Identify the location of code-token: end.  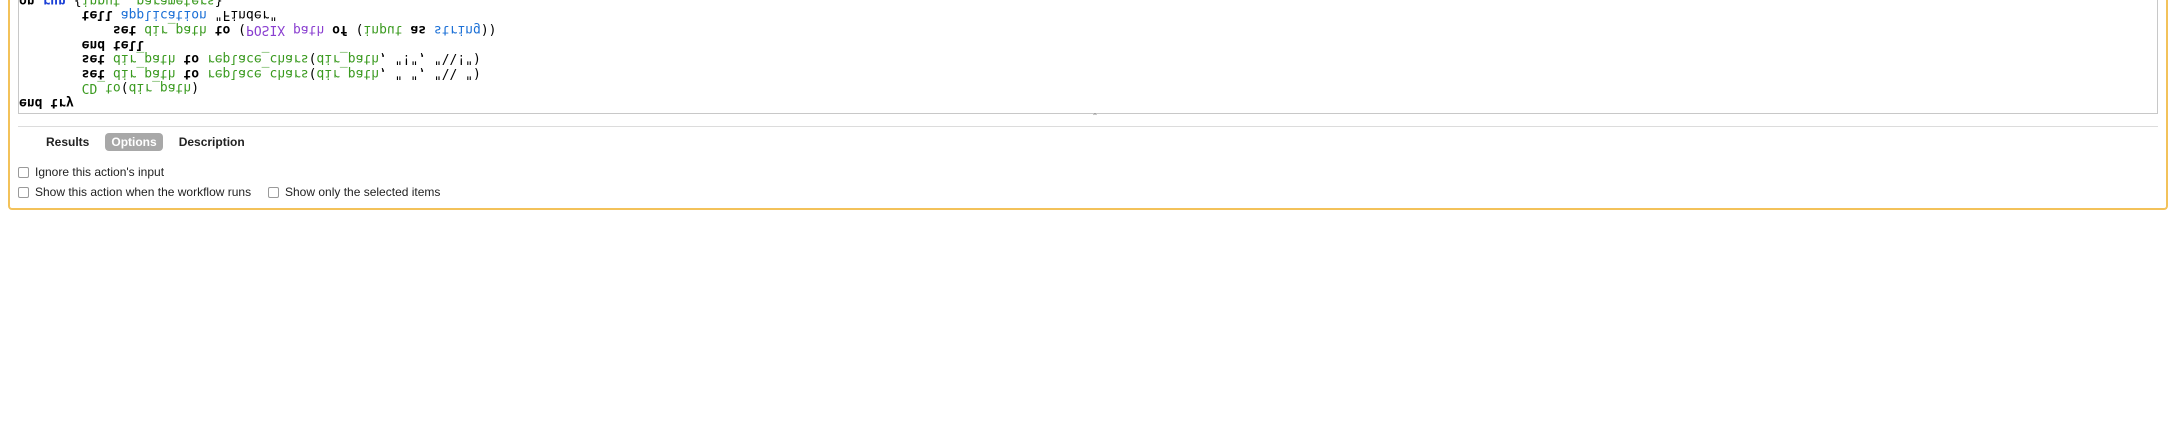
(93, 44).